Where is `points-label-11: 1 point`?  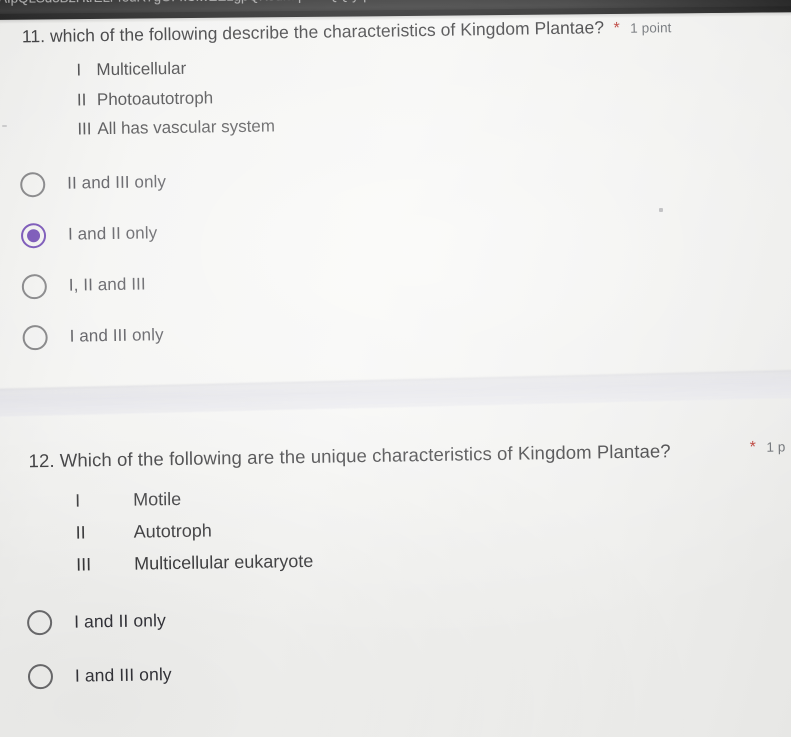 points-label-11: 1 point is located at coordinates (651, 28).